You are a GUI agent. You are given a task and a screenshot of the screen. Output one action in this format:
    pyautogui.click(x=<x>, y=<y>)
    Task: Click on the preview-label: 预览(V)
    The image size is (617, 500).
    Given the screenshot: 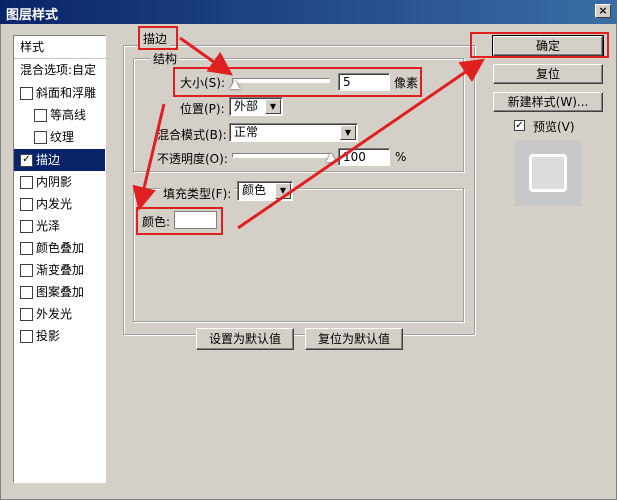 What is the action you would take?
    pyautogui.click(x=554, y=127)
    